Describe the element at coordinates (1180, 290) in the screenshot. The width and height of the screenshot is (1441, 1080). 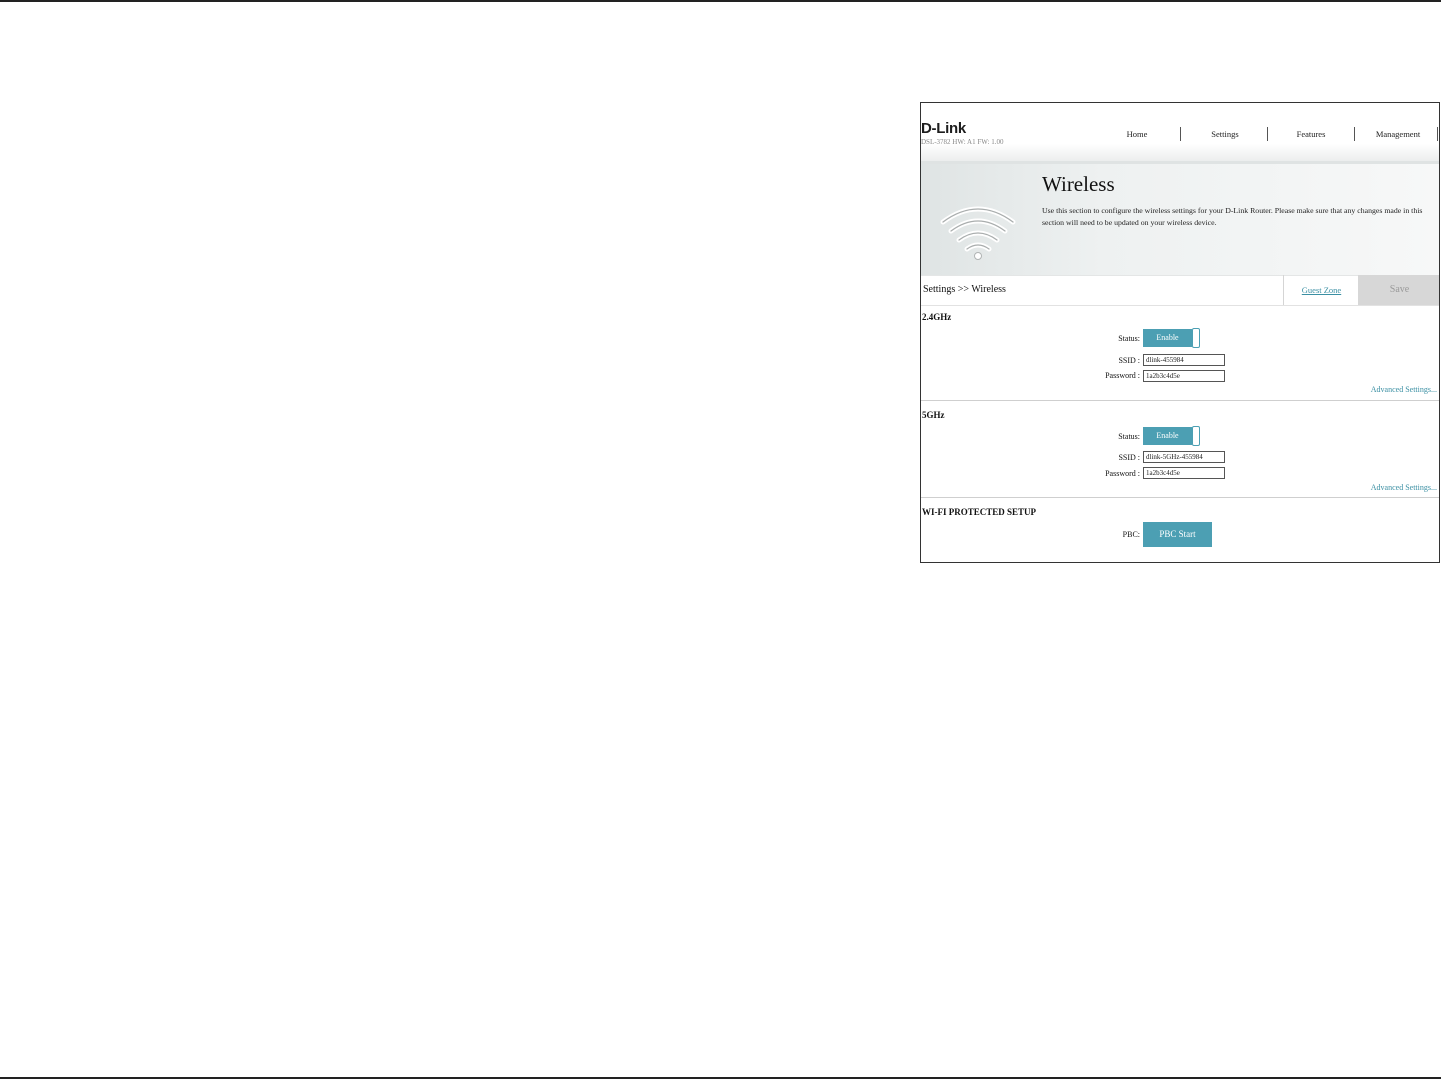
I see `breadcrumb-bar: Settings >> Wireless Guest Zone Save` at that location.